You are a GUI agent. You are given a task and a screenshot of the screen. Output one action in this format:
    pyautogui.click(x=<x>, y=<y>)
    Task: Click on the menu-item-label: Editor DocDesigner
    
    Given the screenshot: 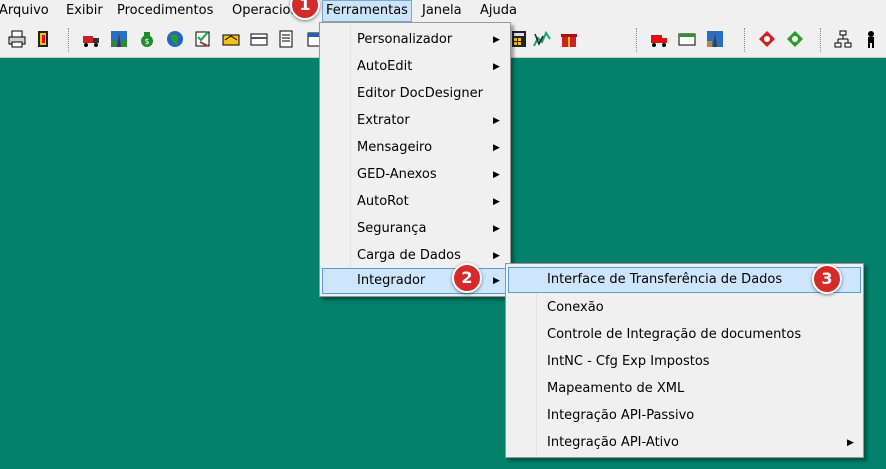 What is the action you would take?
    pyautogui.click(x=420, y=93)
    